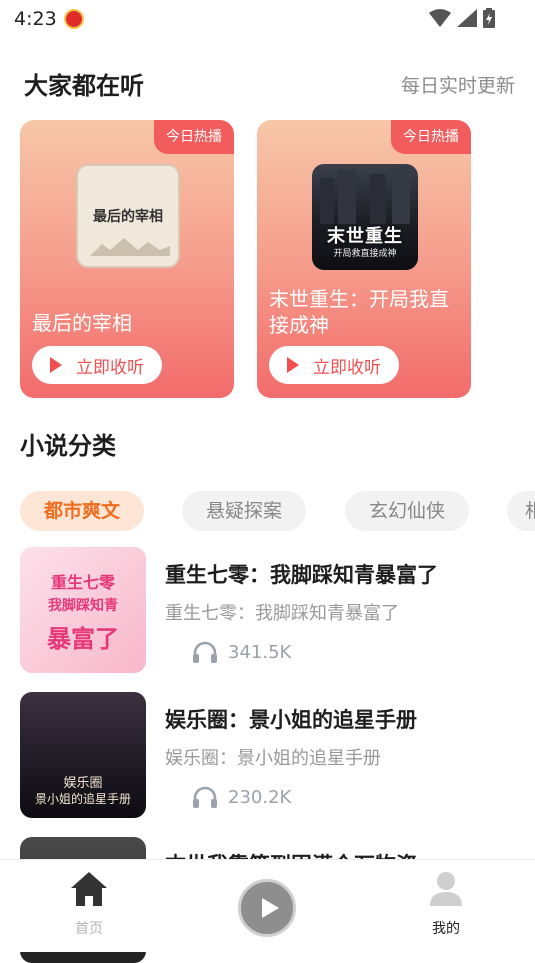  I want to click on tab-me-label: 我的, so click(446, 929).